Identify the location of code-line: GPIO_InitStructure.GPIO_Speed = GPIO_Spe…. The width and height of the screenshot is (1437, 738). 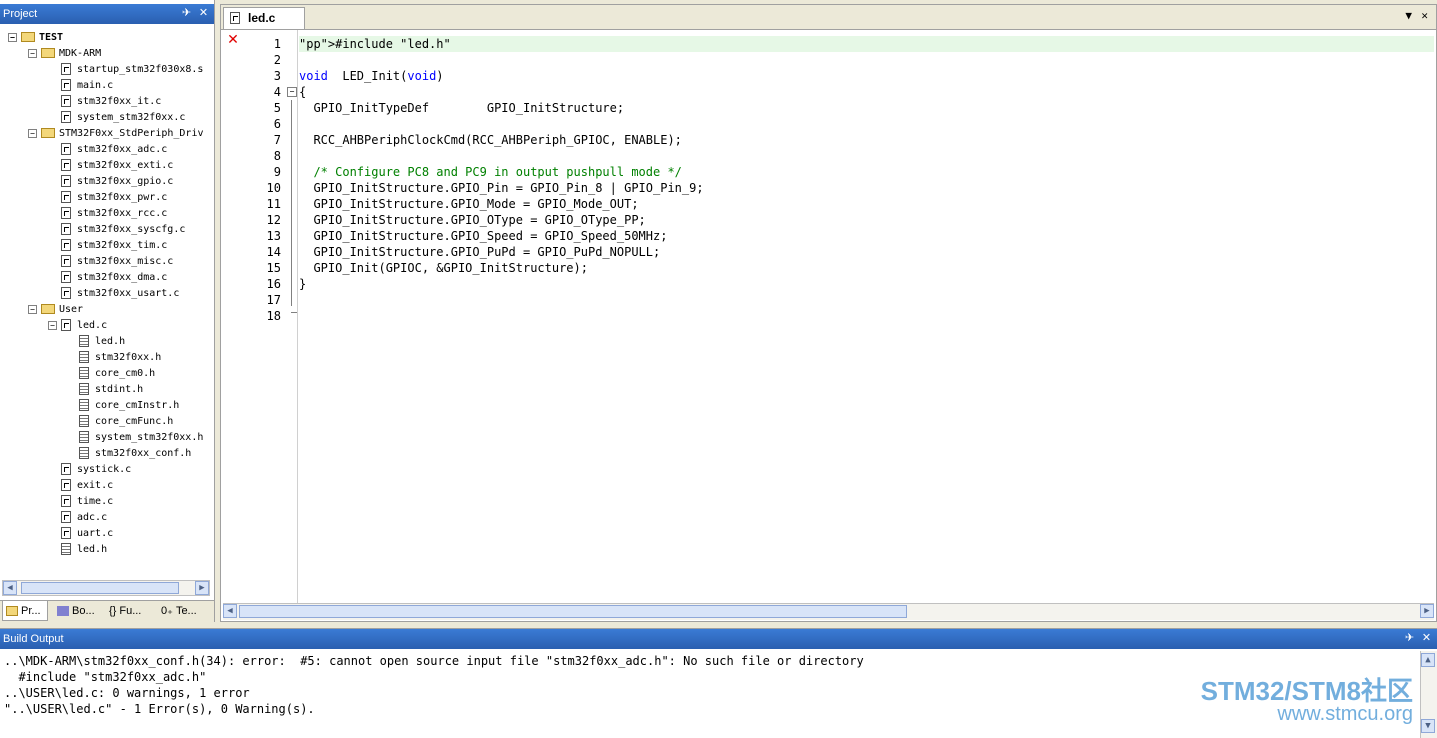
(483, 236).